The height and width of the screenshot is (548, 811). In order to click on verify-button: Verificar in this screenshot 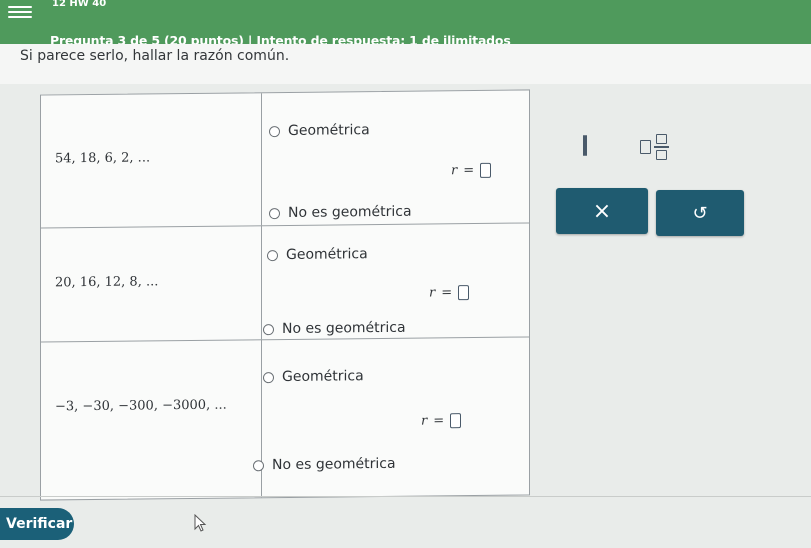, I will do `click(37, 524)`.